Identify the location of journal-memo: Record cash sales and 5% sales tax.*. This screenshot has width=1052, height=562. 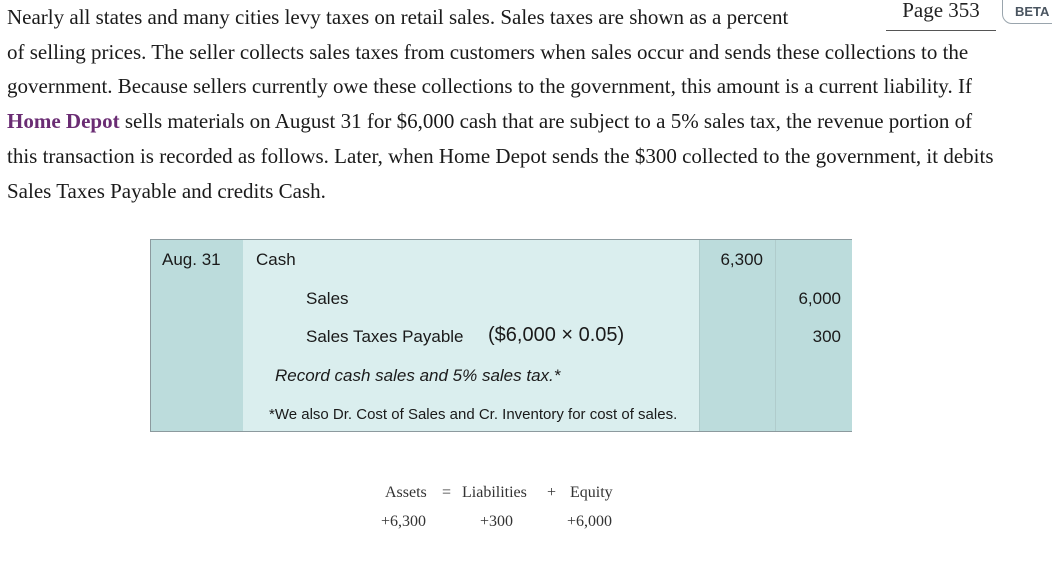
(418, 375).